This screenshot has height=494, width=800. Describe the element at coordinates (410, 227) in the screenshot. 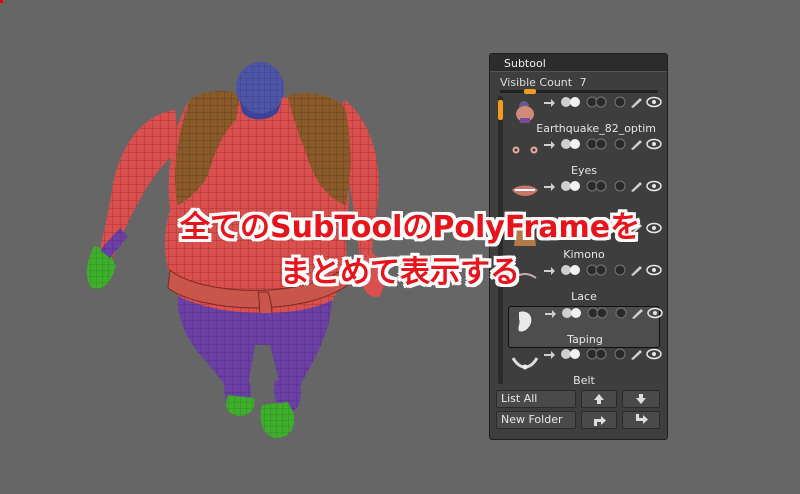

I see `caption-line-1: 全てのSubToolのPolyFrameを` at that location.